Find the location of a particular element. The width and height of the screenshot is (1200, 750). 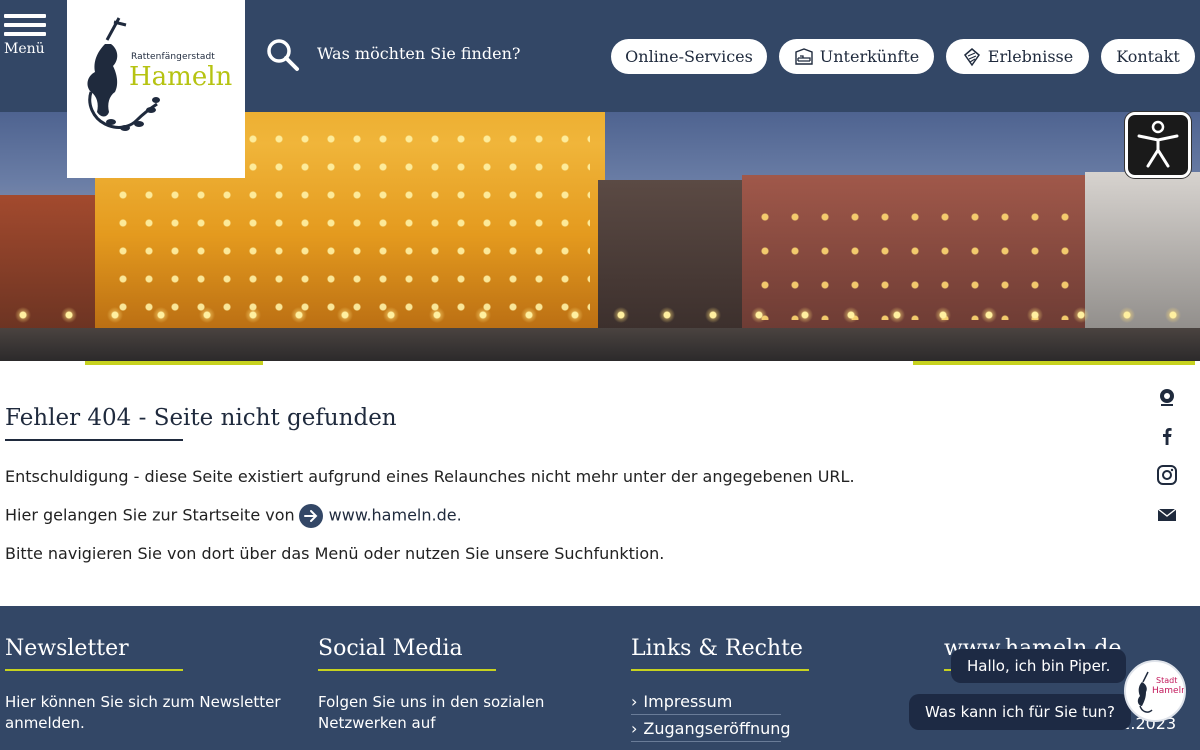

nav-kontakt-button: Kontakt is located at coordinates (1148, 56).